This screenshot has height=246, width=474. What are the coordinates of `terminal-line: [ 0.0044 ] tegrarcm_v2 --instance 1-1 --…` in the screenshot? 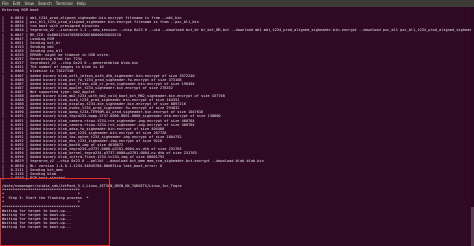 It's located at (237, 30).